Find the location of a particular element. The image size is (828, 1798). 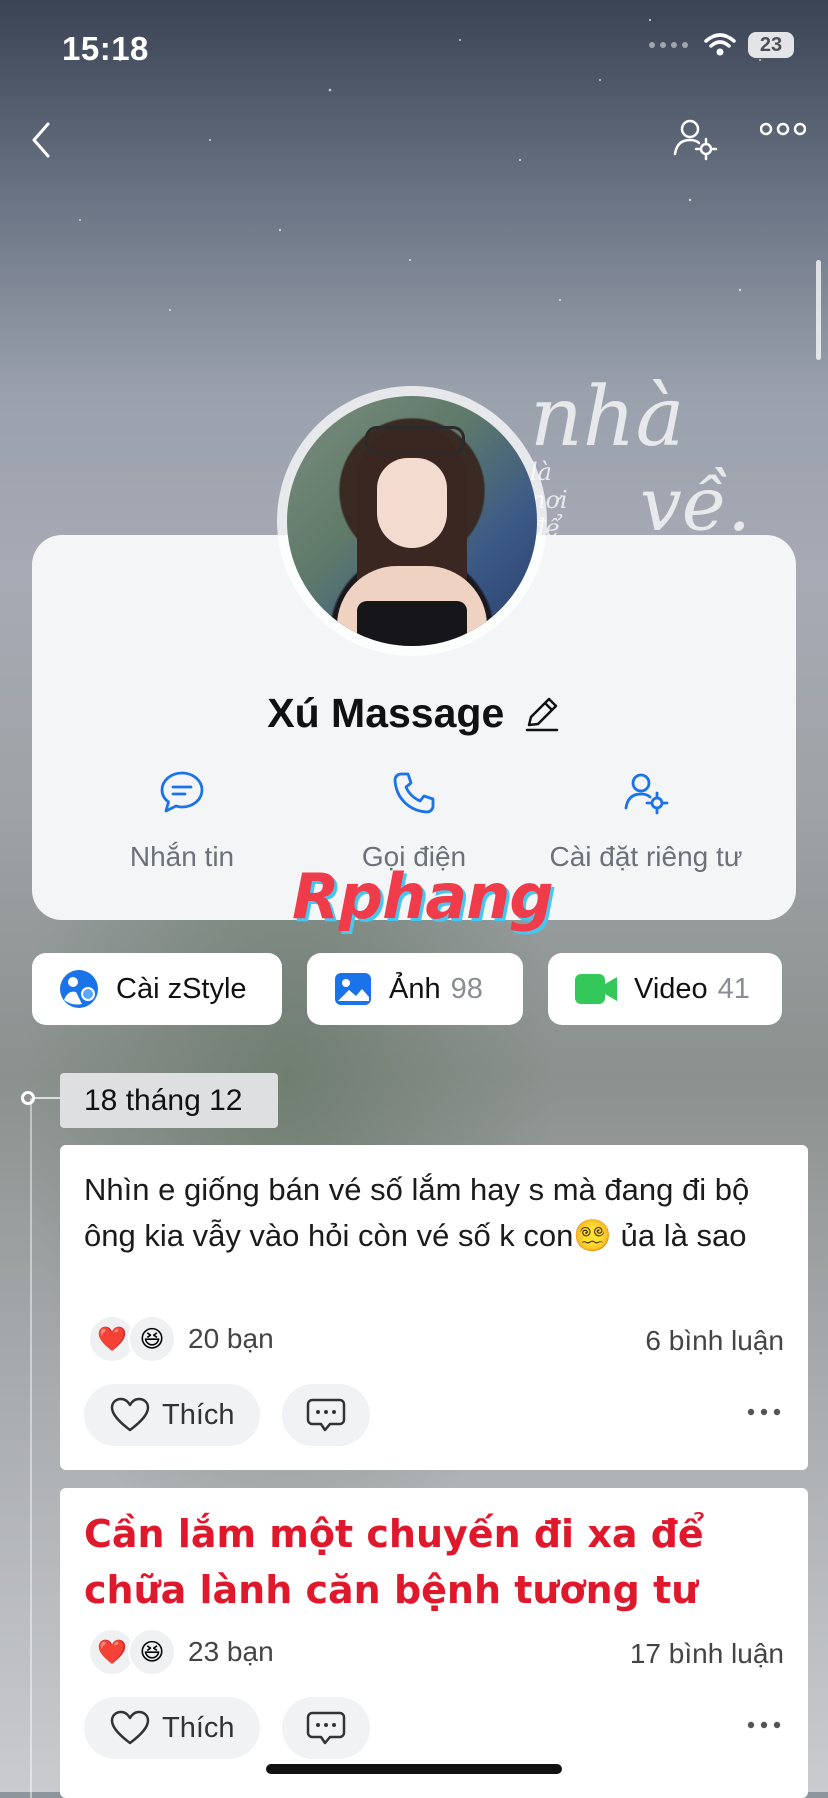

videos-chip: Video 41 is located at coordinates (665, 989).